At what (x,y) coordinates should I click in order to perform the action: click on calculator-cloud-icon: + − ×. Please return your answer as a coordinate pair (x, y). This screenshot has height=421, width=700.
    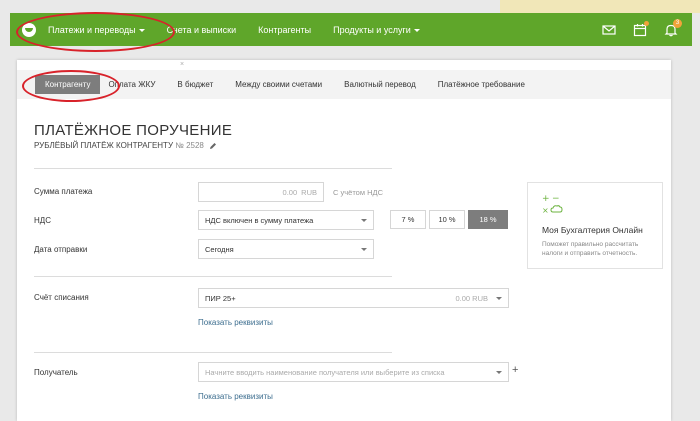
    Looking at the image, I should click on (555, 204).